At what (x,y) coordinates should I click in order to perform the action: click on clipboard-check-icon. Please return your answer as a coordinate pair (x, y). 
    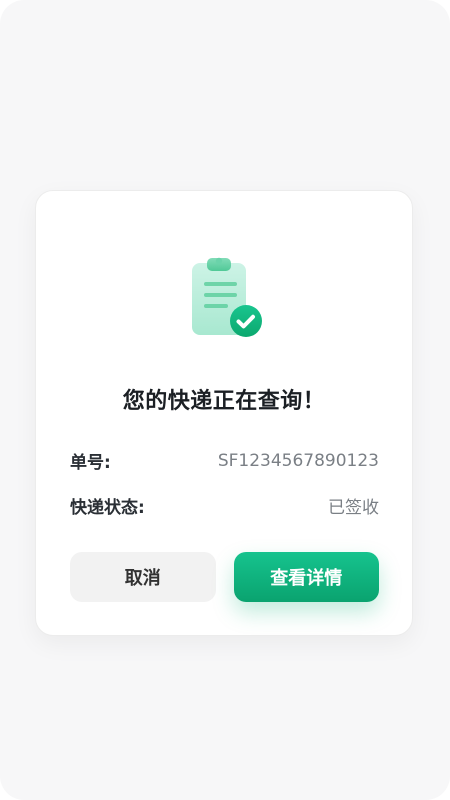
    Looking at the image, I should click on (226, 295).